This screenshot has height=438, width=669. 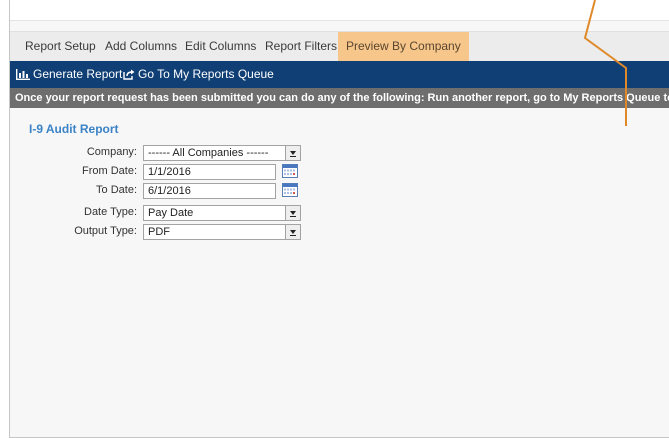 What do you see at coordinates (220, 47) in the screenshot?
I see `tab-edit-columns: Edit Columns` at bounding box center [220, 47].